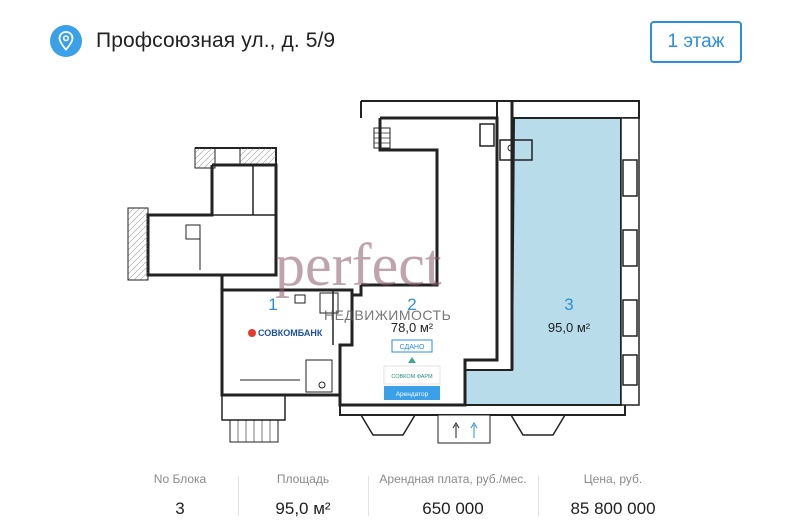  I want to click on price-value: 85 800 000, so click(613, 508).